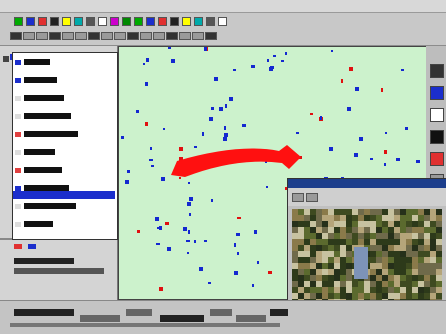 The width and height of the screenshot is (446, 334). I want to click on refresh-icon, so click(174, 21).